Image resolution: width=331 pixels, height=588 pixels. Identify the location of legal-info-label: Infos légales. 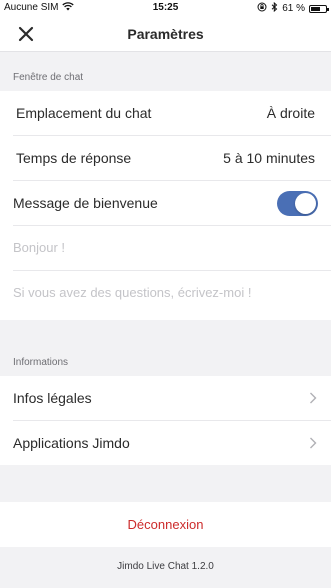
(52, 398).